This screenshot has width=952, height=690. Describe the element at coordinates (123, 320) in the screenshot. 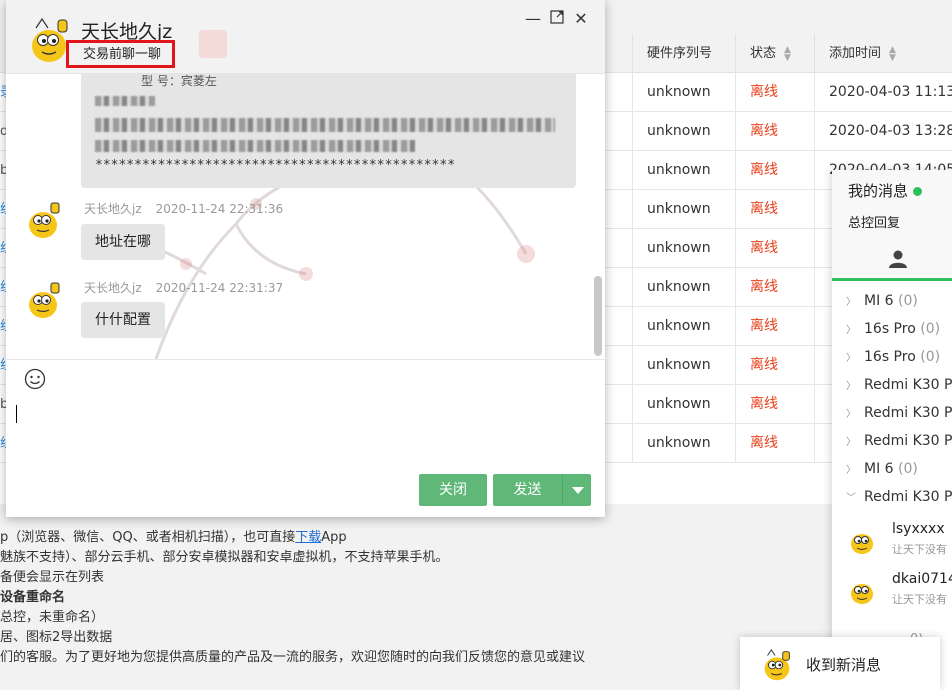

I see `message-bubble: 什什配置` at that location.